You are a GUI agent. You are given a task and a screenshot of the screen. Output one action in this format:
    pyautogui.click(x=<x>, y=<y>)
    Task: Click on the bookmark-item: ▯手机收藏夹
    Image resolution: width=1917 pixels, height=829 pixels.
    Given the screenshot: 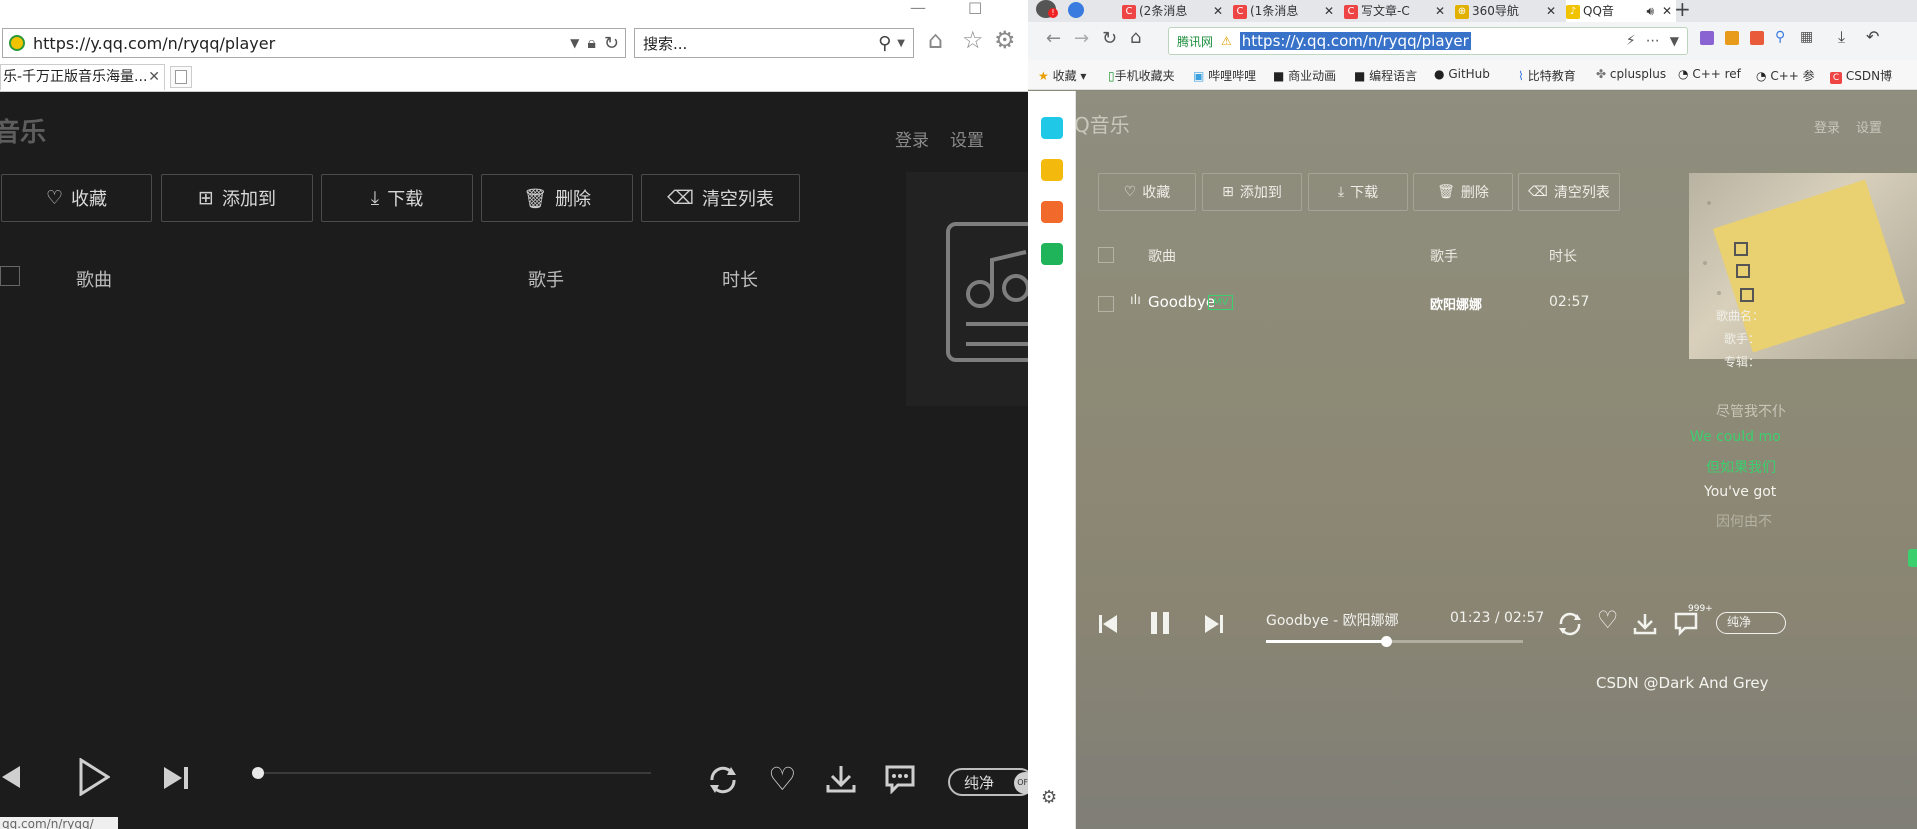 What is the action you would take?
    pyautogui.click(x=1141, y=75)
    